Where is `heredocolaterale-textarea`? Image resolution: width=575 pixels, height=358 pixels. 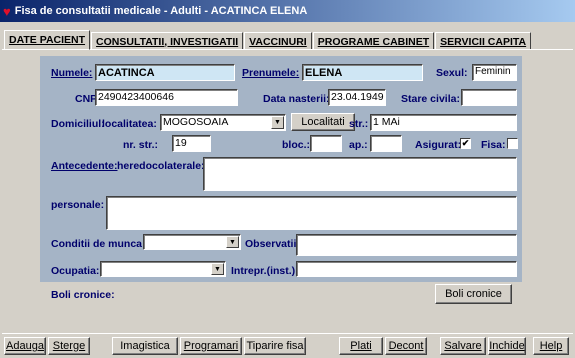 heredocolaterale-textarea is located at coordinates (360, 174).